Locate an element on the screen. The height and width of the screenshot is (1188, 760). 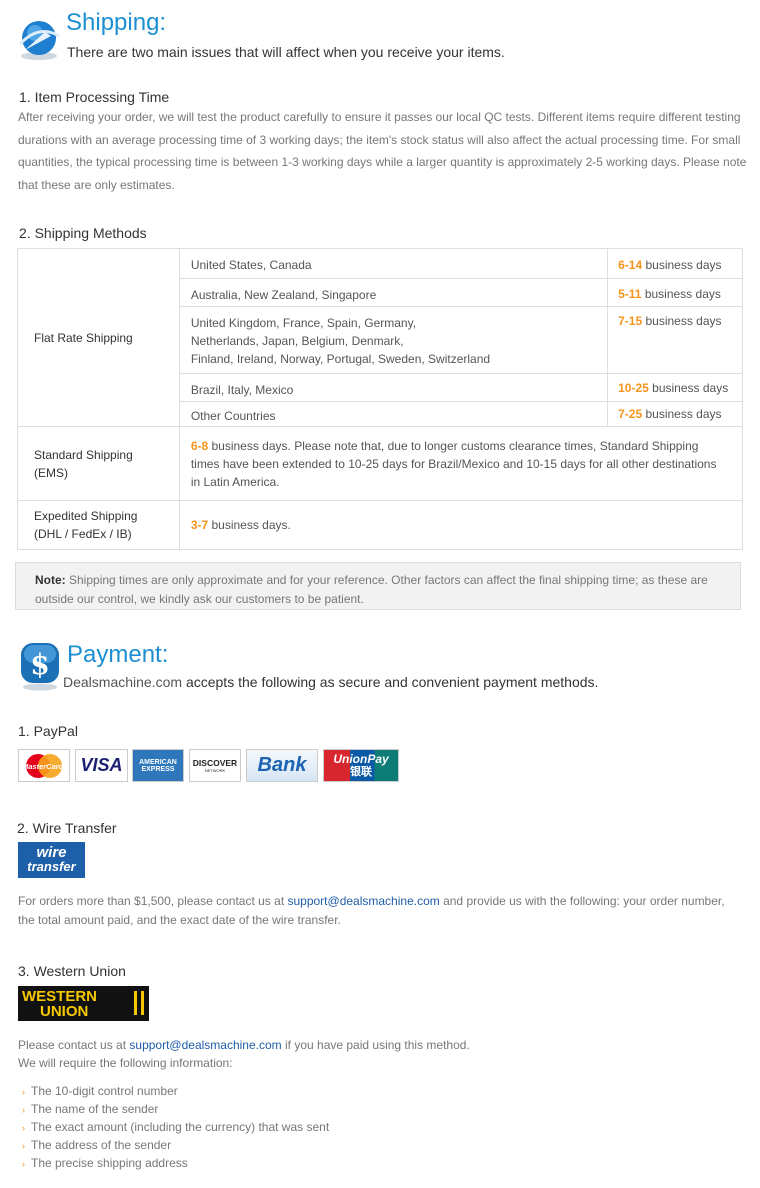
days-cell: 6-14 business days is located at coordinates (675, 263).